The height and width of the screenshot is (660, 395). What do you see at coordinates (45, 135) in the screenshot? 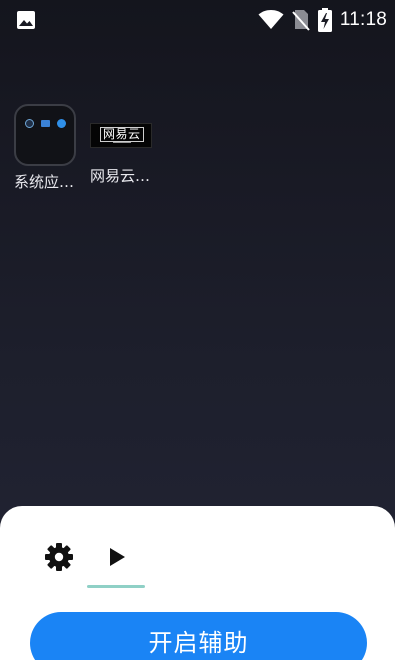
I see `folder-icon` at bounding box center [45, 135].